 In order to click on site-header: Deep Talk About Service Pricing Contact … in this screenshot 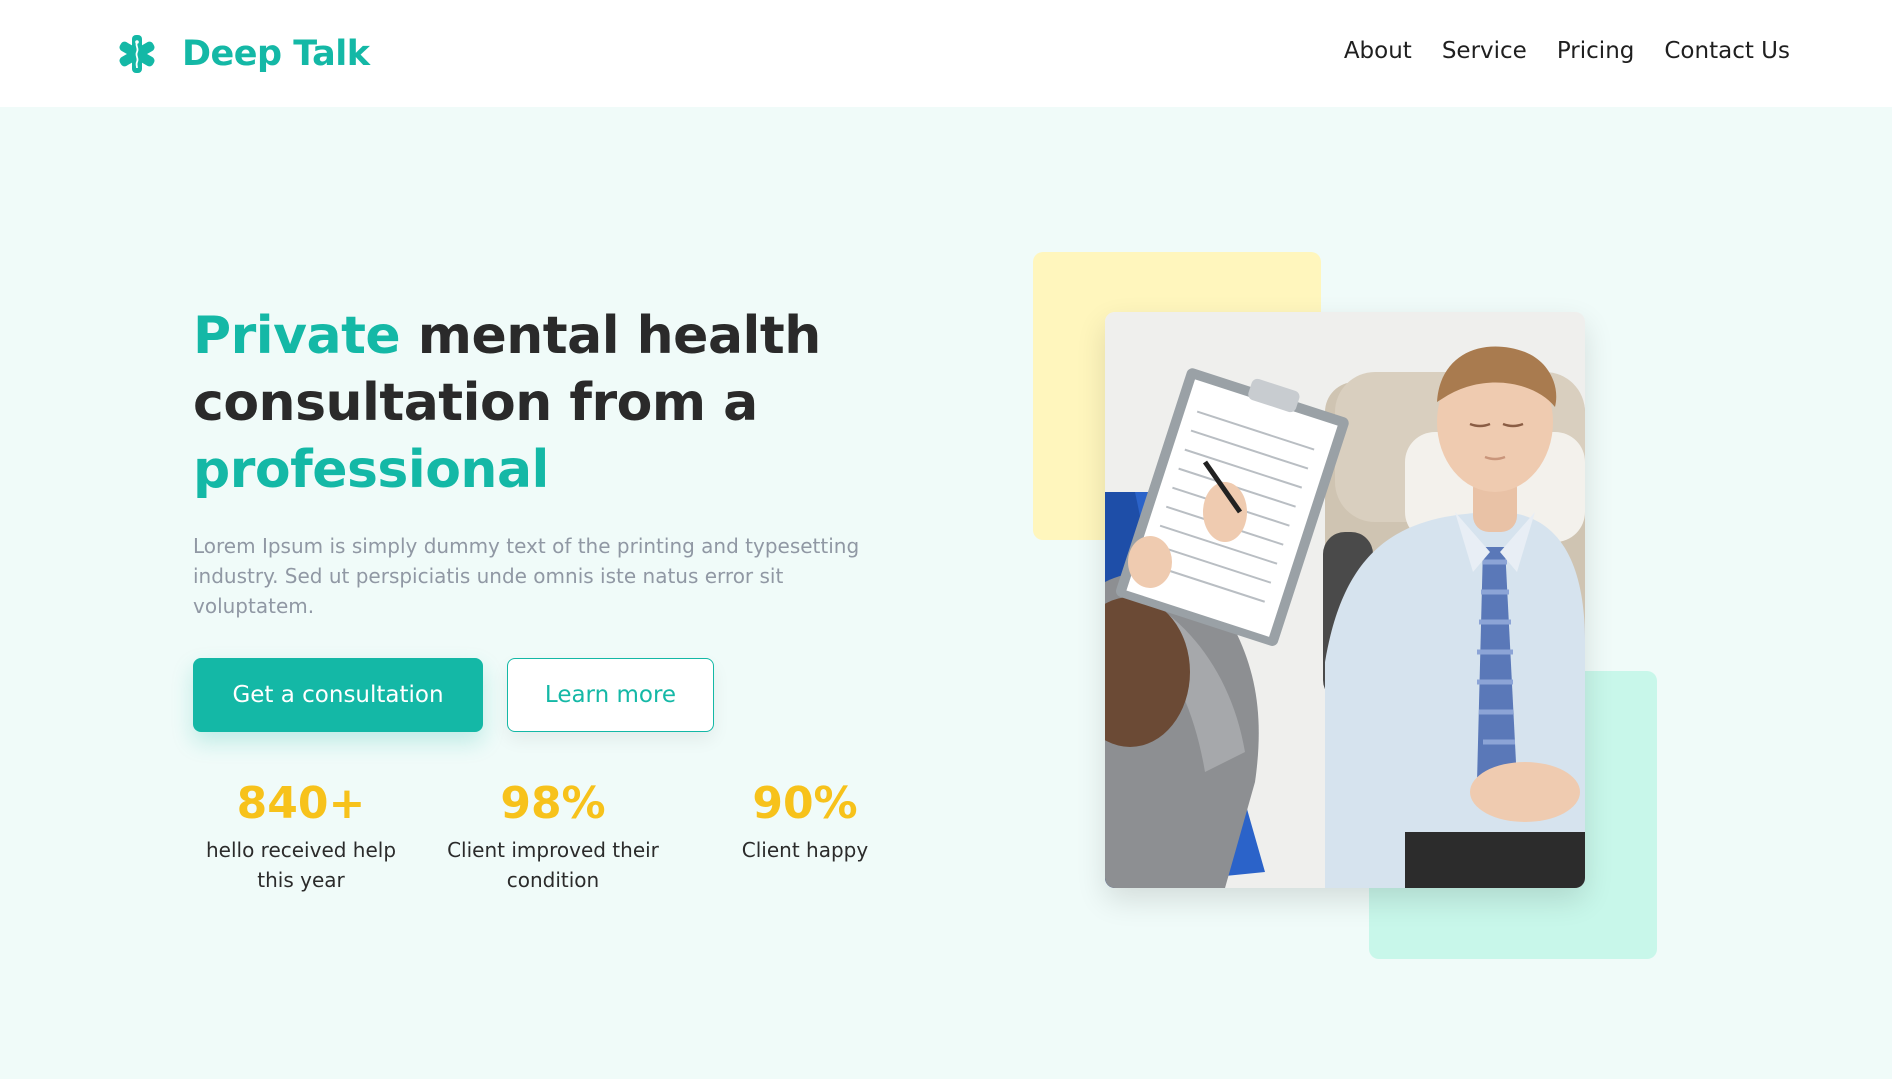, I will do `click(946, 53)`.